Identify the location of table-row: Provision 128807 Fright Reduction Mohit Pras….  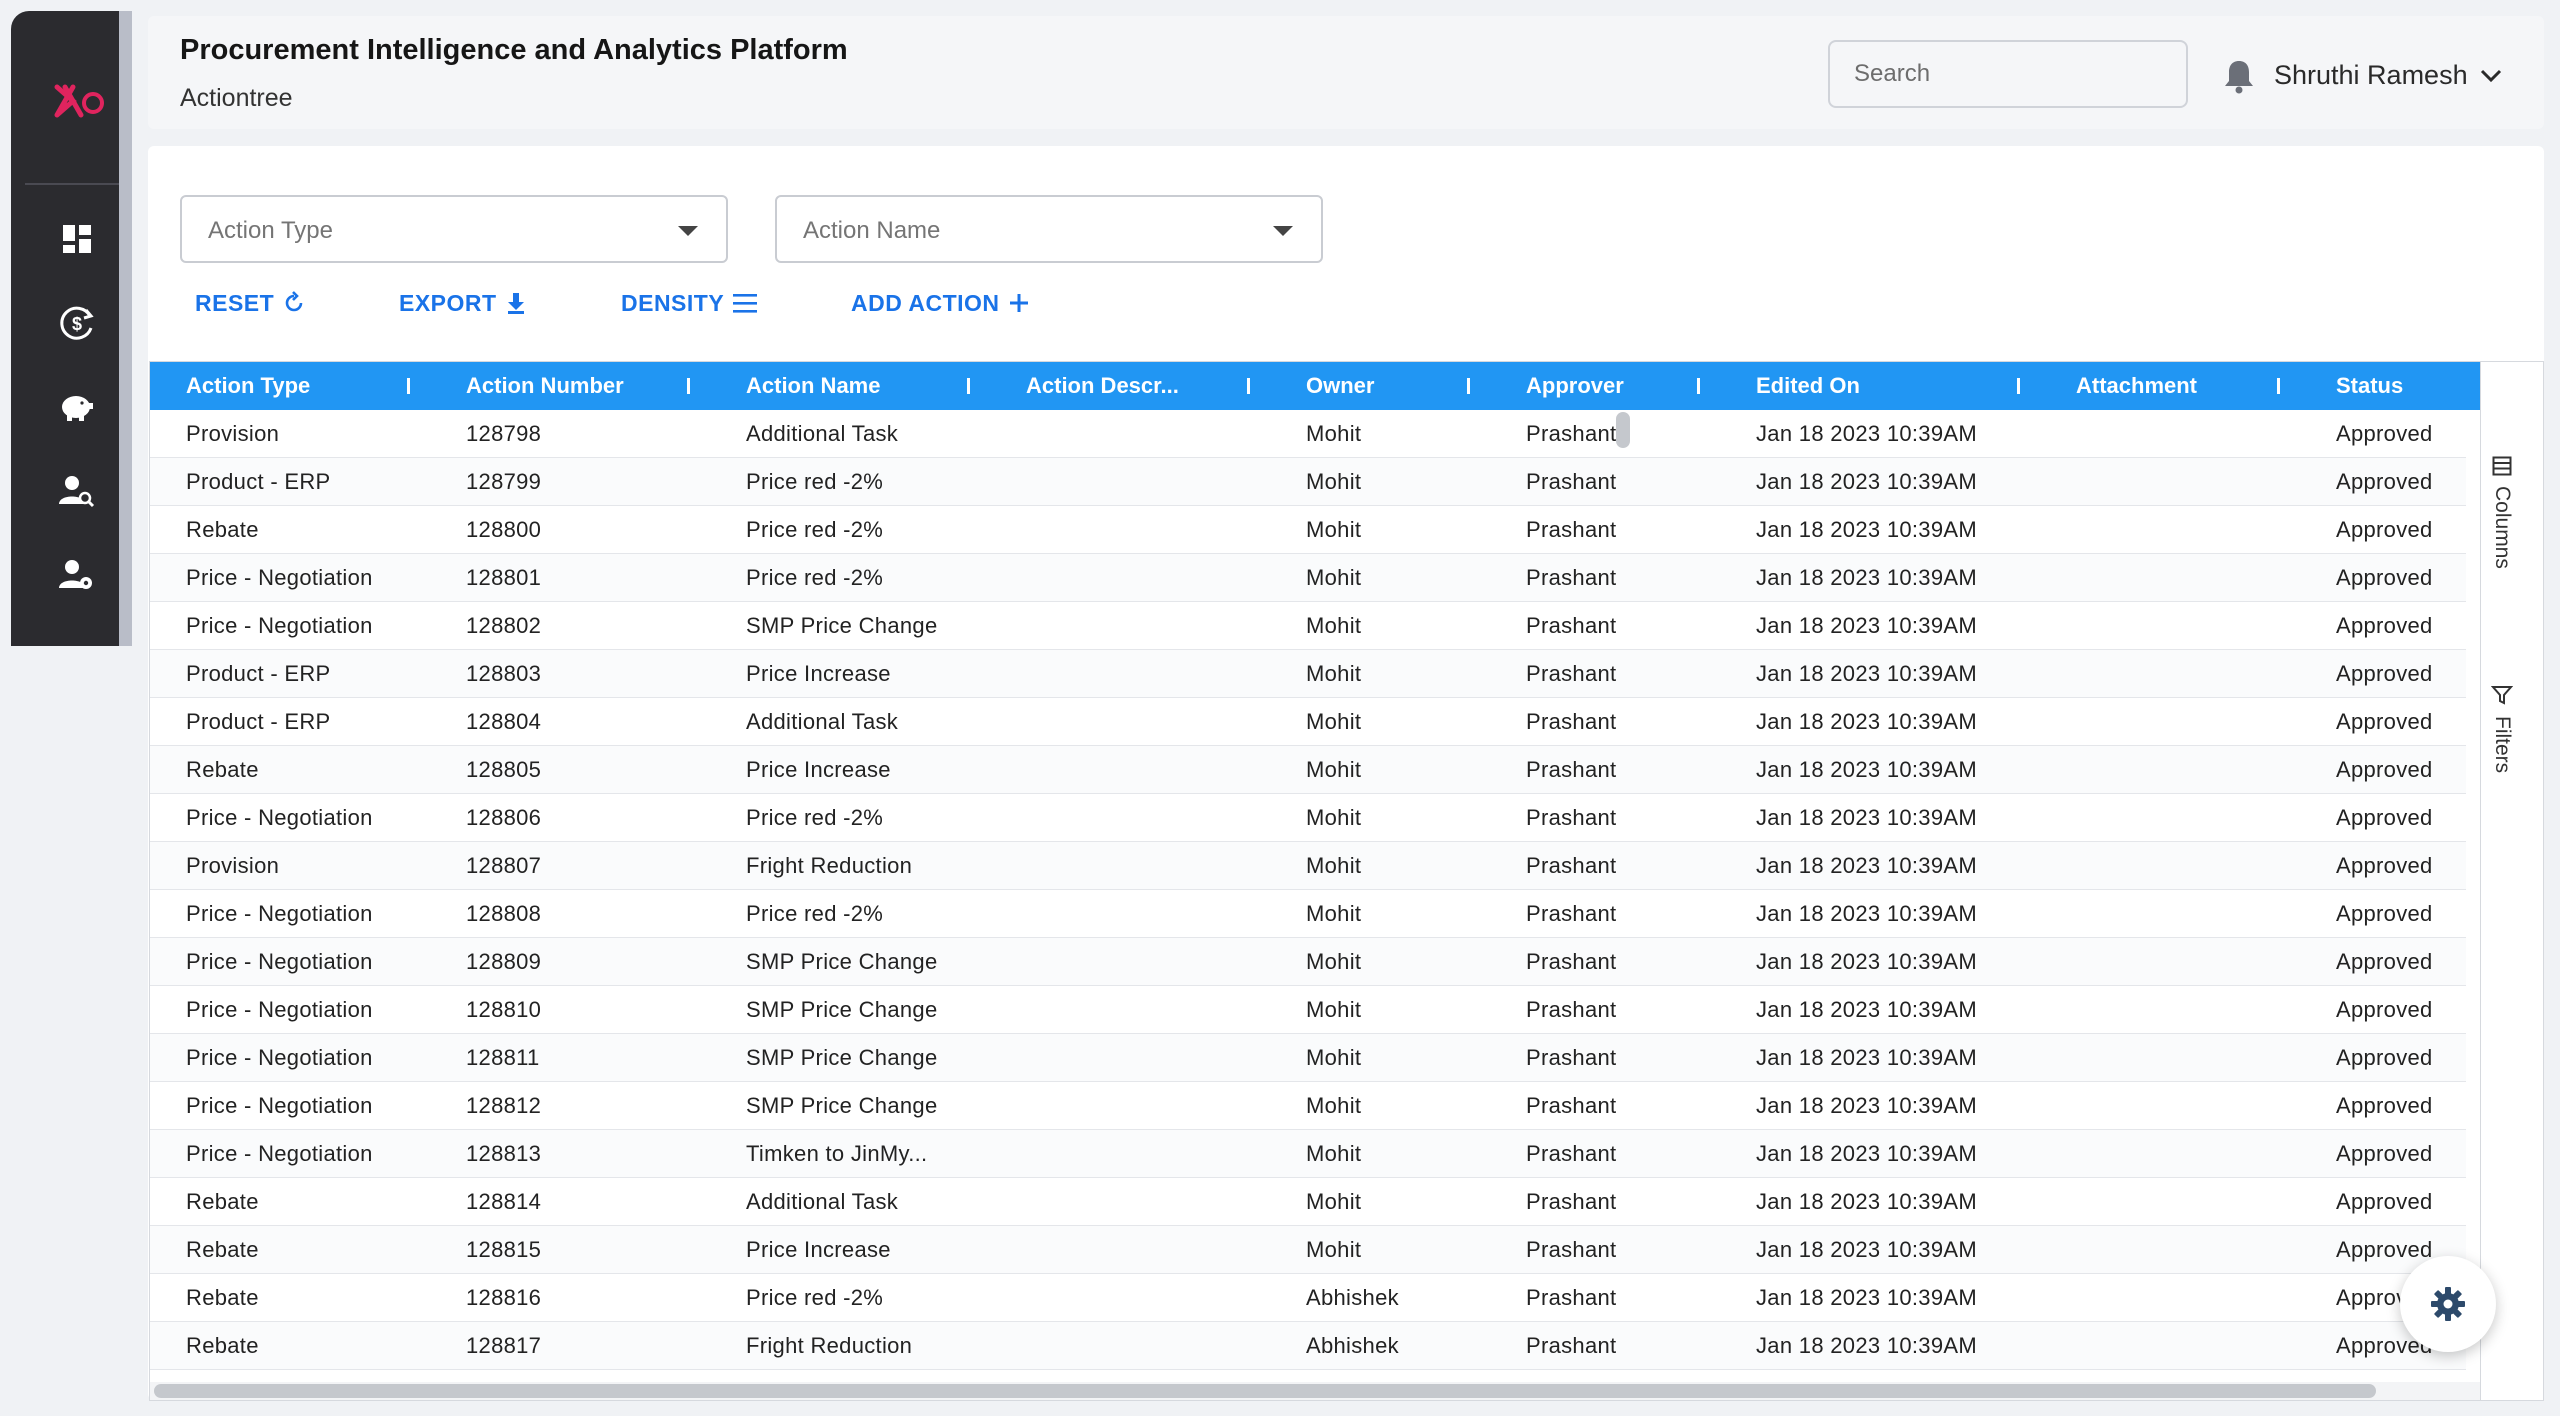
(1308, 866).